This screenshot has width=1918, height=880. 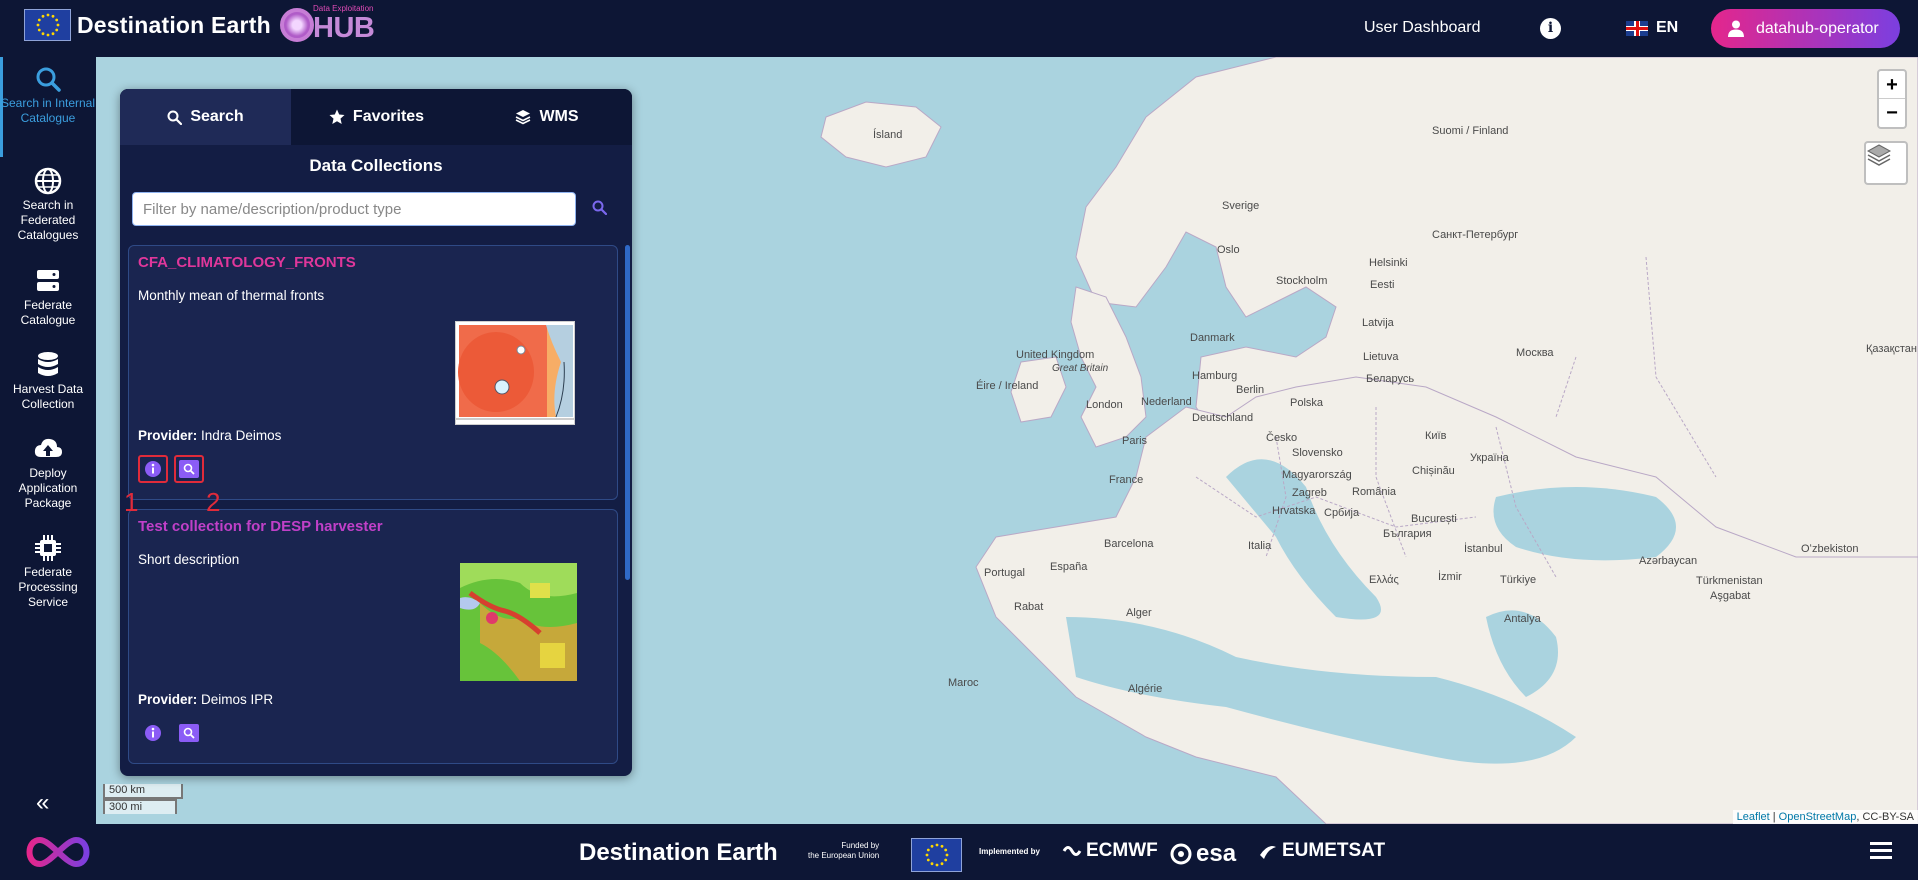 I want to click on user-menu-button: datahub-operator, so click(x=1805, y=28).